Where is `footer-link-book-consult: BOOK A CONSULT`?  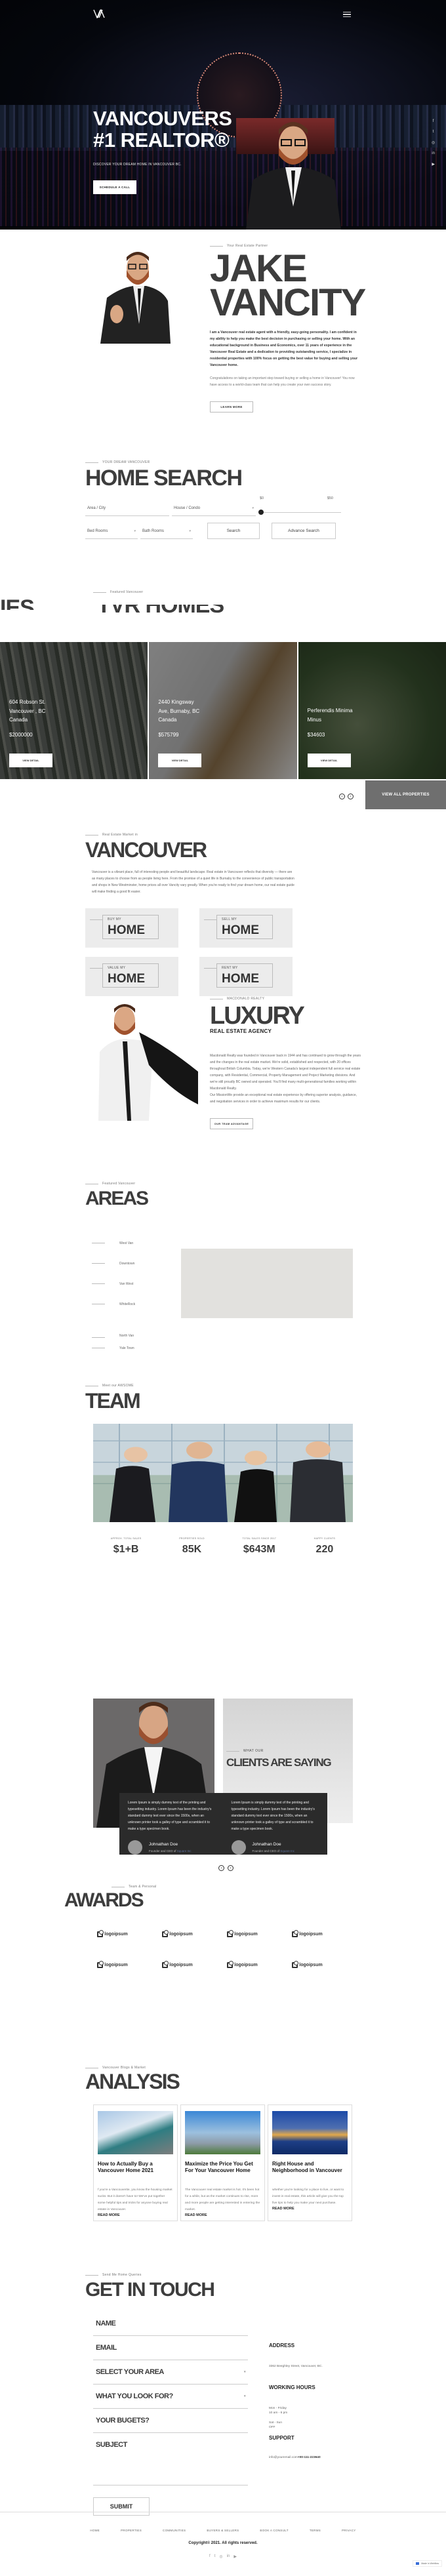 footer-link-book-consult: BOOK A CONSULT is located at coordinates (274, 2530).